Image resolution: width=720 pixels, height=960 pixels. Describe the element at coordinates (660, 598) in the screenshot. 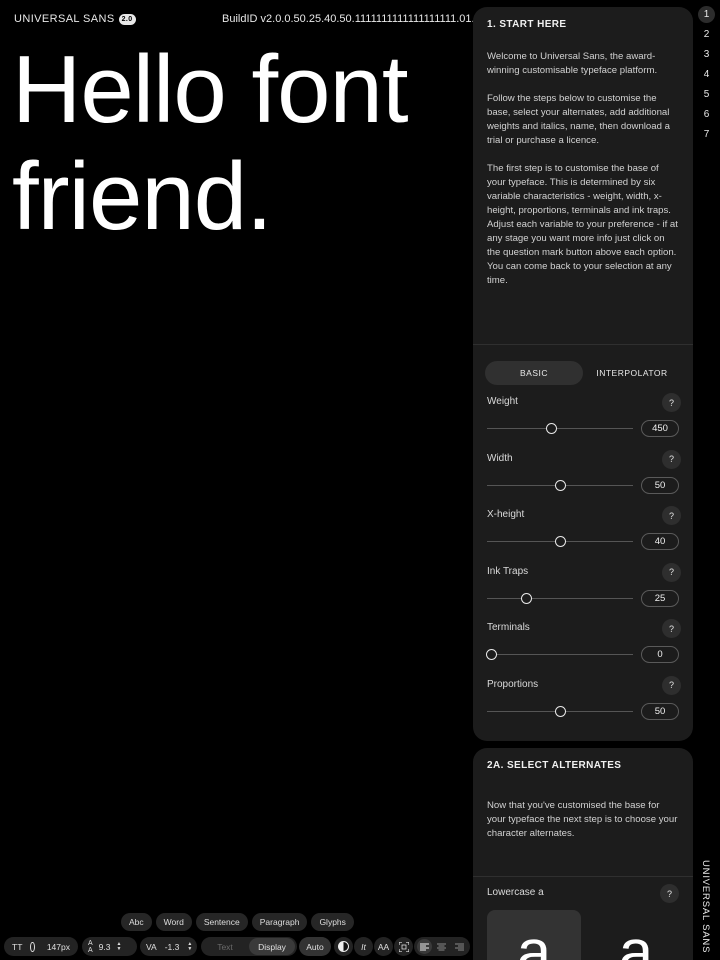

I see `control-value-input: 25` at that location.